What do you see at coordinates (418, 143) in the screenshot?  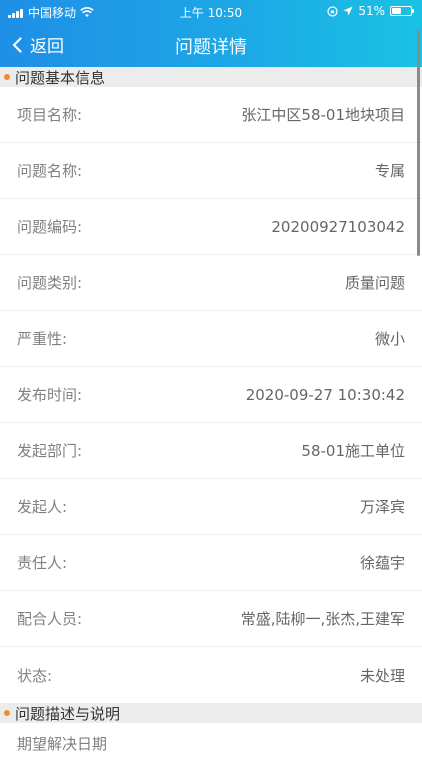 I see `scrollbar` at bounding box center [418, 143].